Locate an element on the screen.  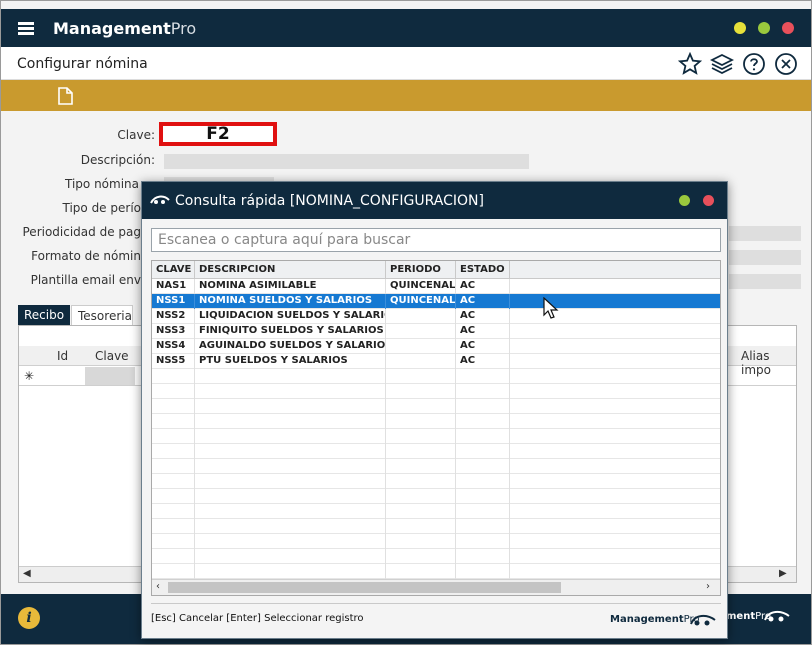
new-document-icon is located at coordinates (65, 96).